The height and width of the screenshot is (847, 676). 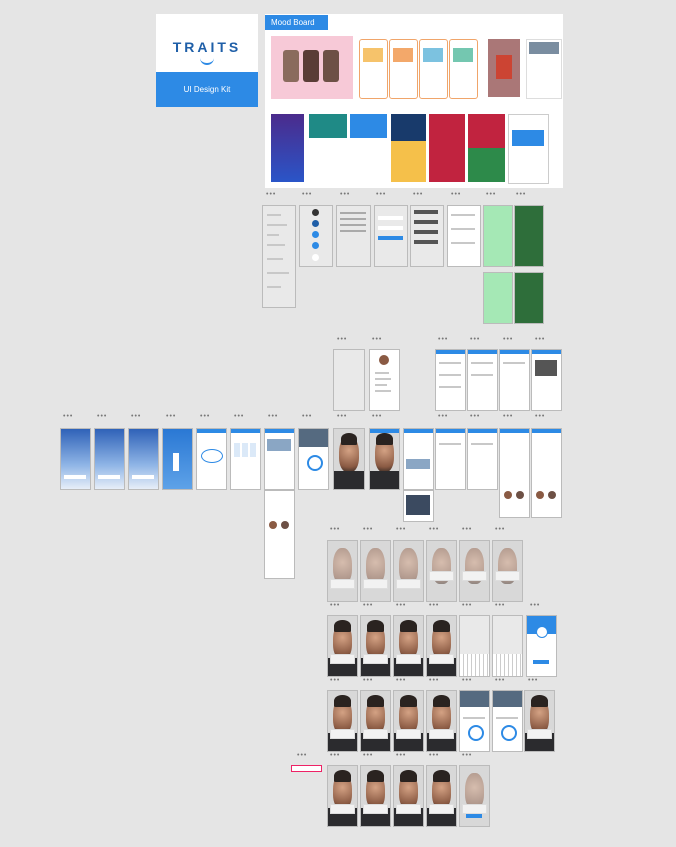 What do you see at coordinates (279, 459) in the screenshot?
I see `artboard-home-feed` at bounding box center [279, 459].